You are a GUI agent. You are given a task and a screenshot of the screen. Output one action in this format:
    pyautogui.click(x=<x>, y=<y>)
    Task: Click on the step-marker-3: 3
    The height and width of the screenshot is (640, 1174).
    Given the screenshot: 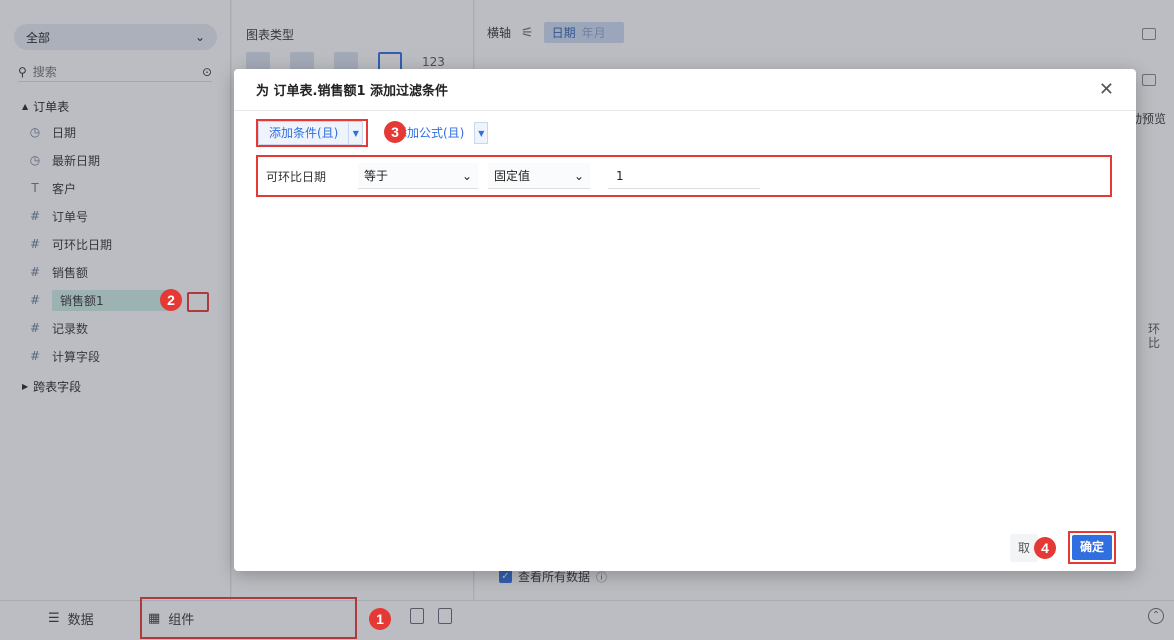 What is the action you would take?
    pyautogui.click(x=395, y=132)
    